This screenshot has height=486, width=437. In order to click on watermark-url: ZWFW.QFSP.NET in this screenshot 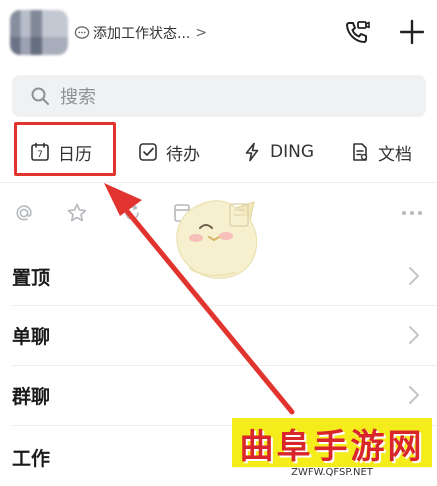, I will do `click(332, 473)`.